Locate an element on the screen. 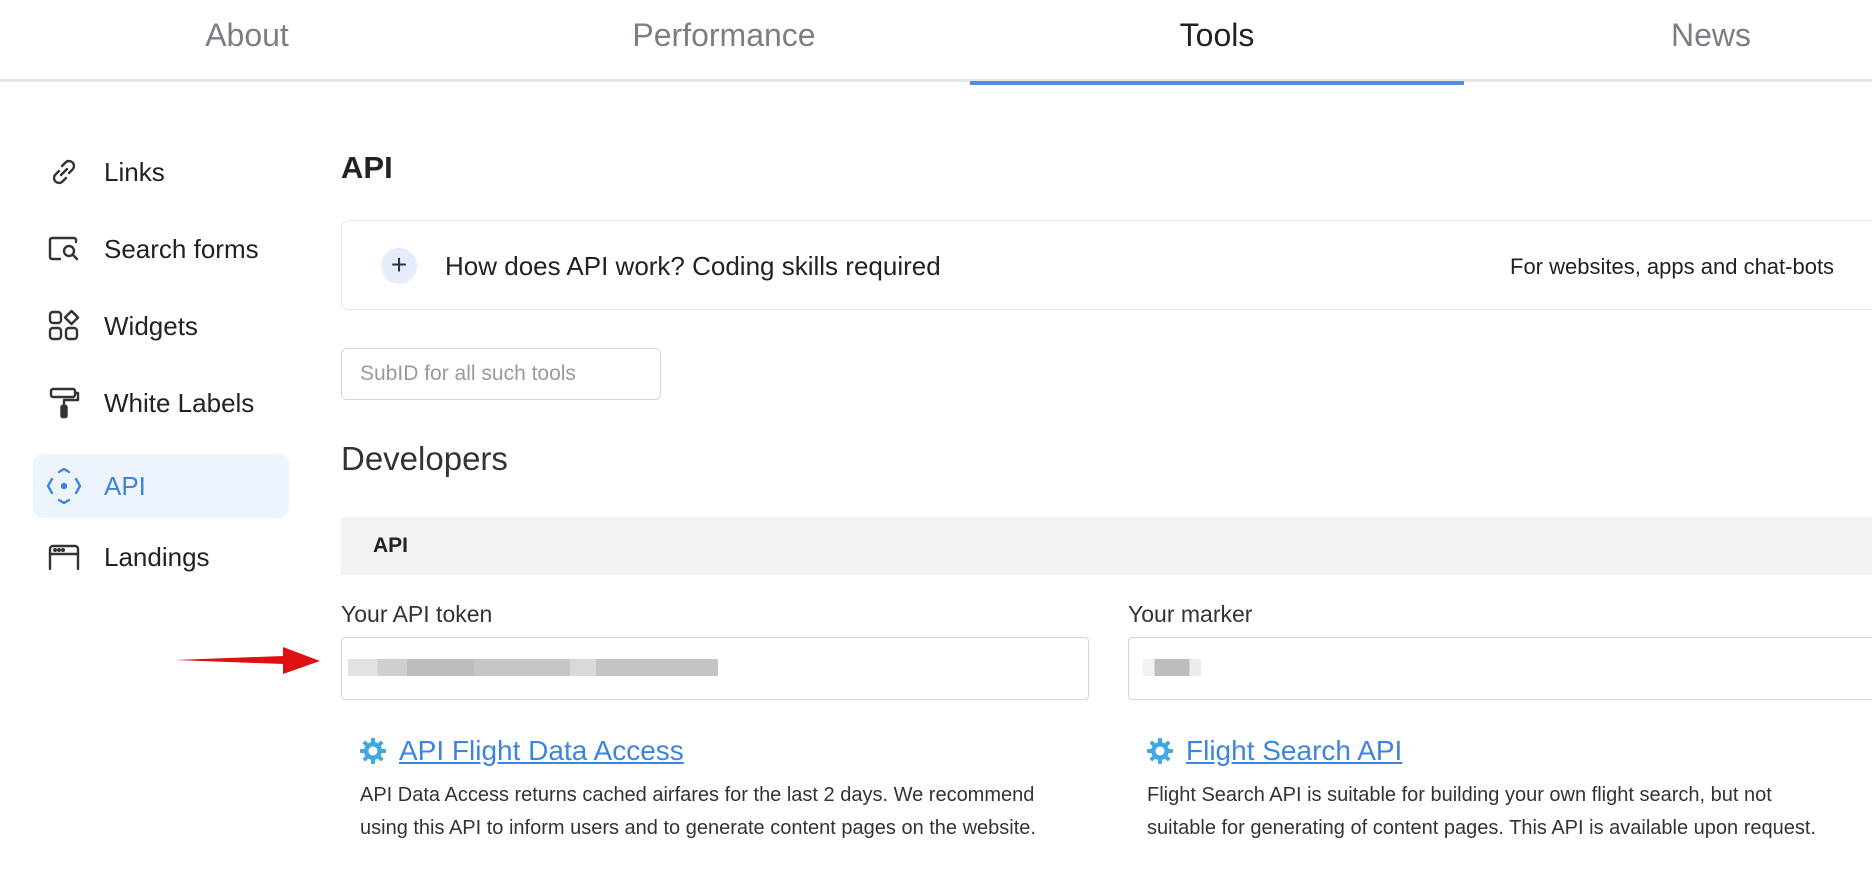  developers-heading: Developers is located at coordinates (424, 458).